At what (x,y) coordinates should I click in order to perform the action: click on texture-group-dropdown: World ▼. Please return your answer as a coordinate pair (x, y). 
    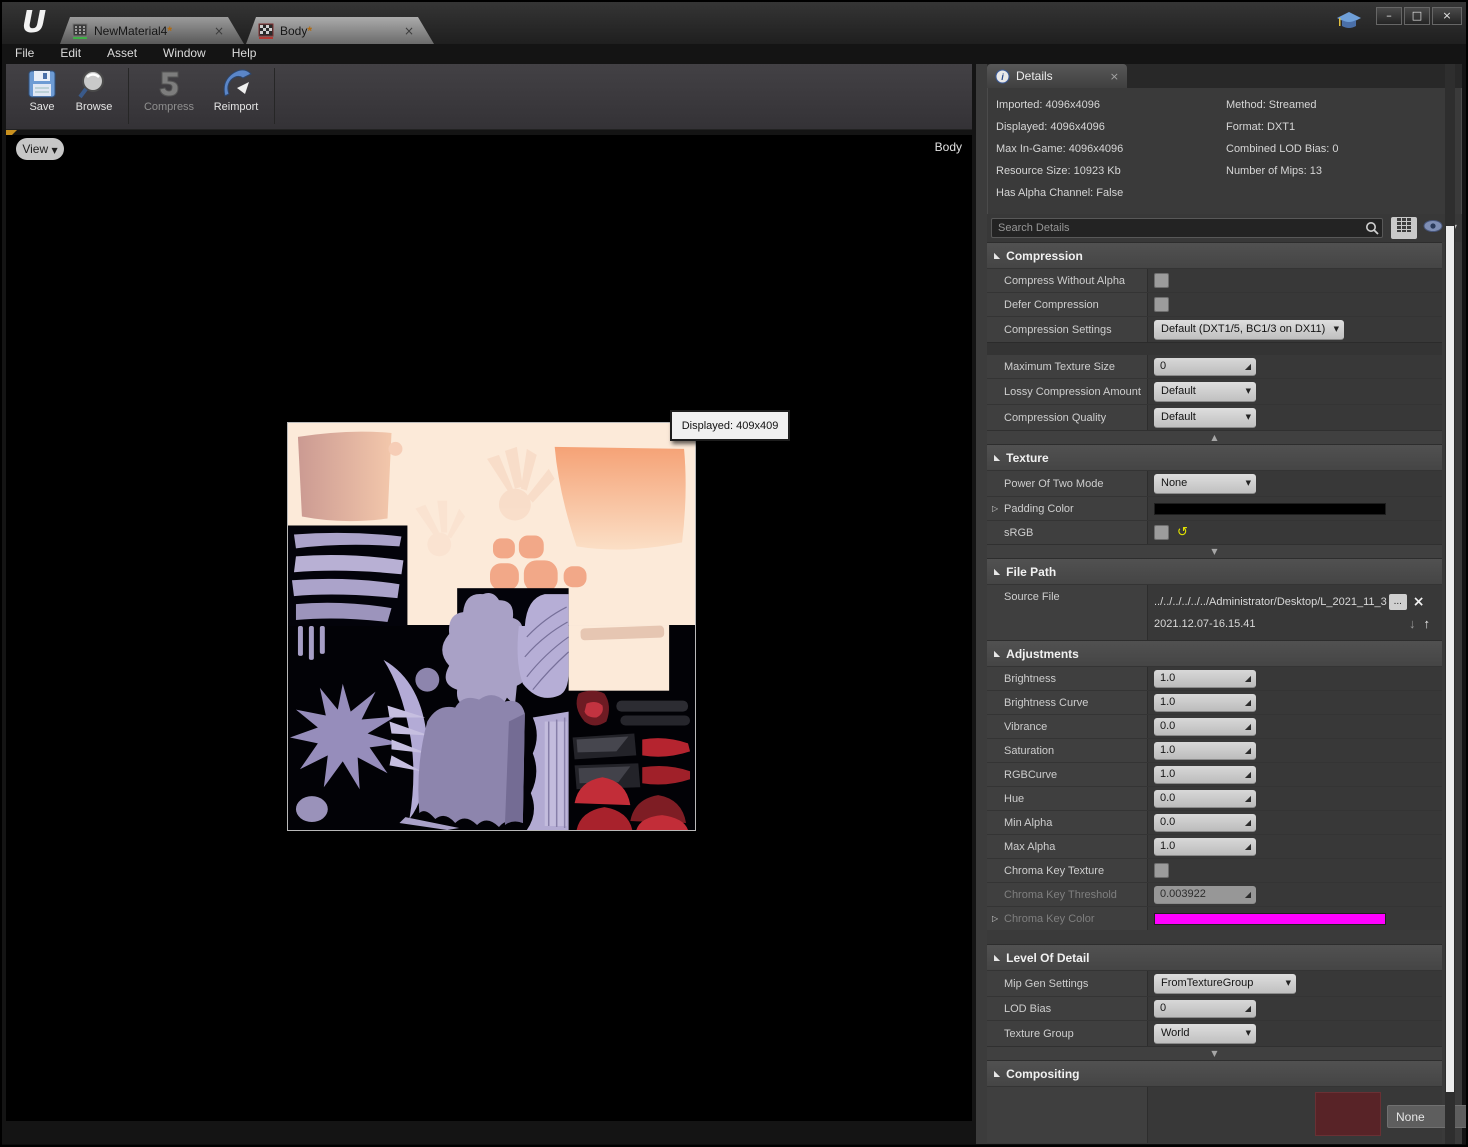
    Looking at the image, I should click on (1205, 1033).